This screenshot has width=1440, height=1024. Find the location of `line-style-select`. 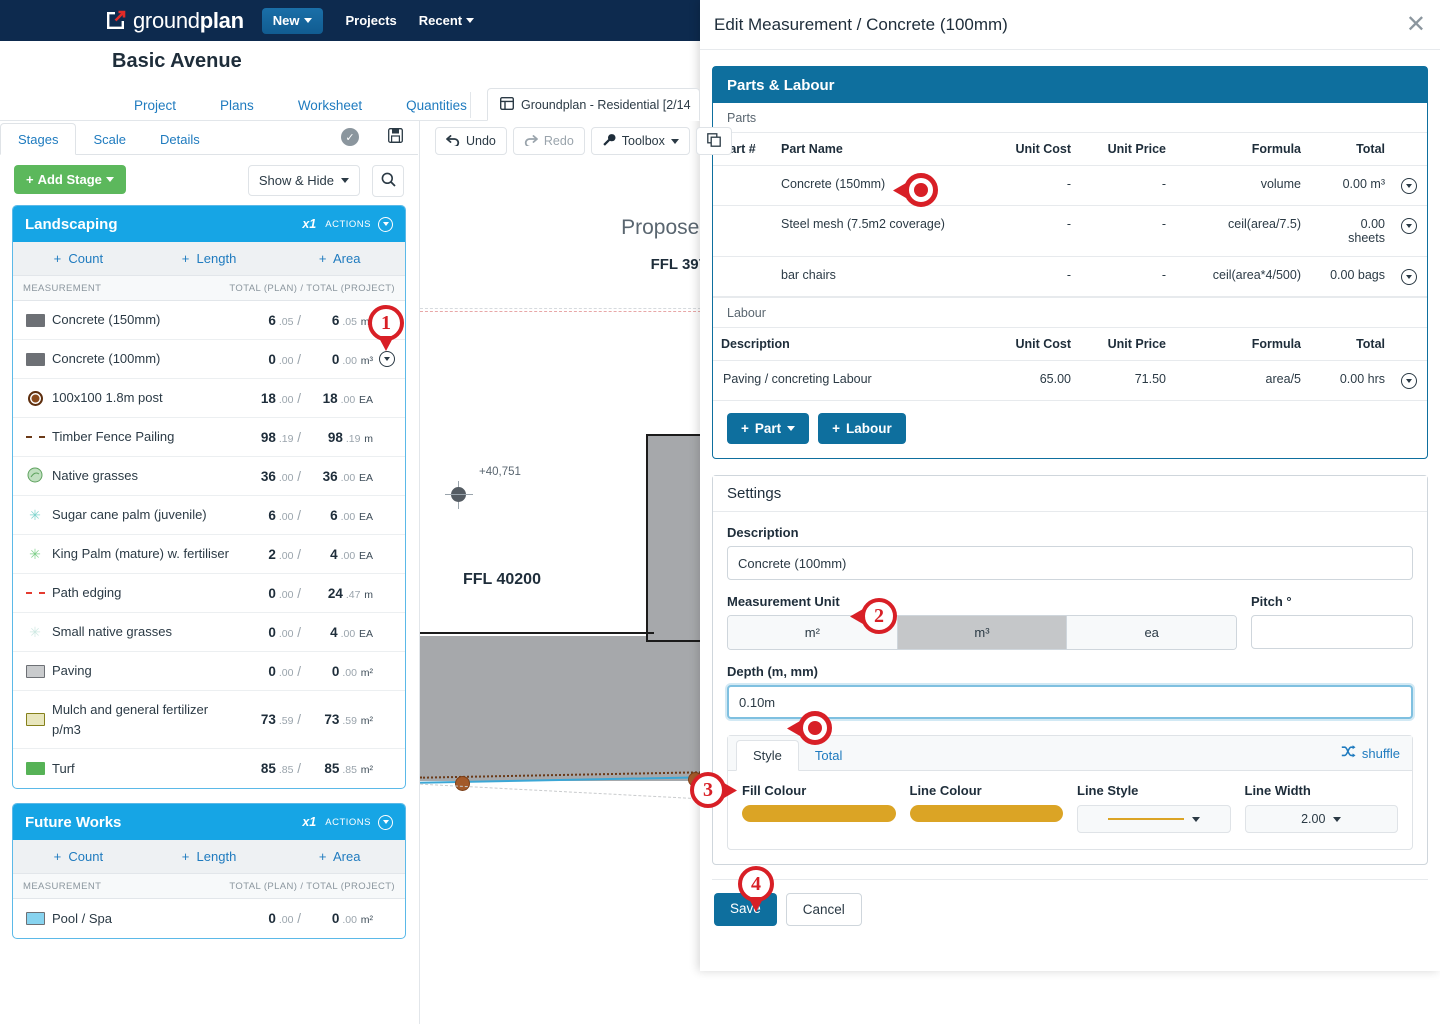

line-style-select is located at coordinates (1154, 819).